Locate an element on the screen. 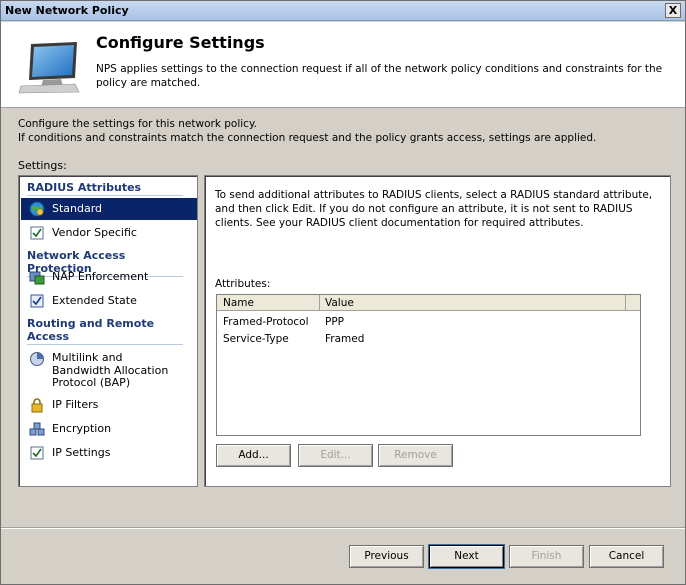  nav-item-encryption: Encryption is located at coordinates (109, 429).